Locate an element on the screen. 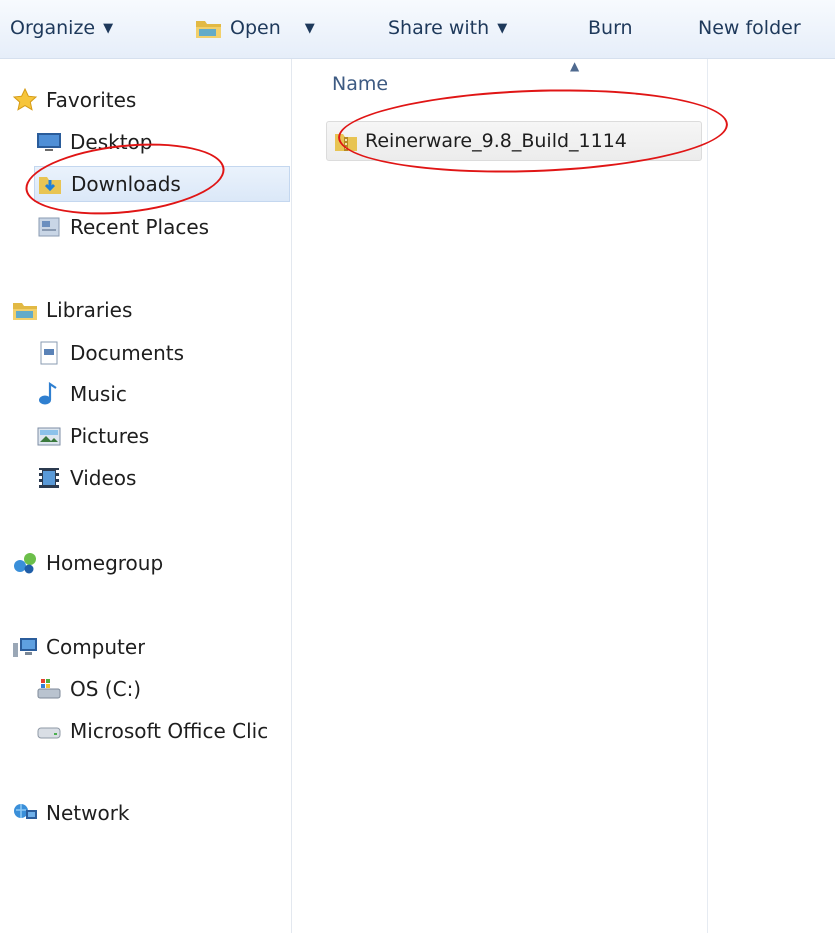 This screenshot has width=835, height=933. network-icon is located at coordinates (25, 813).